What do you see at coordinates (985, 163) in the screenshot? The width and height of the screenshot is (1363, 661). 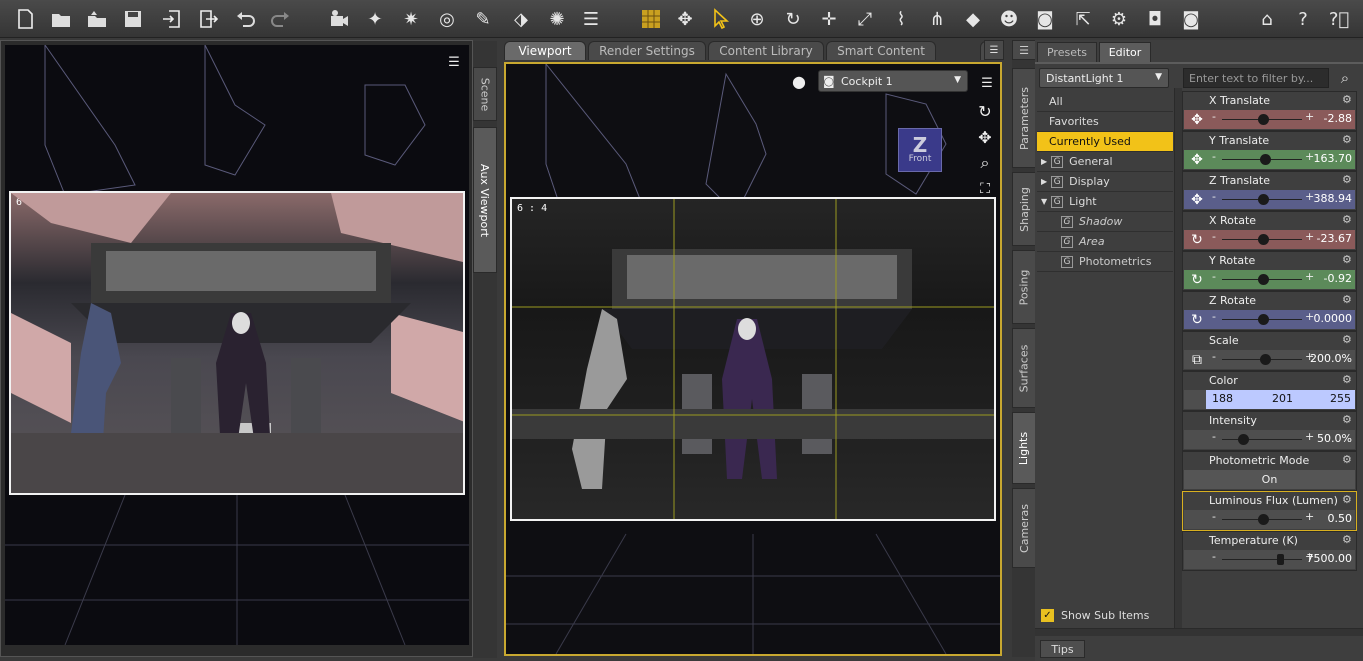 I see `zoom-icon: ⌕` at bounding box center [985, 163].